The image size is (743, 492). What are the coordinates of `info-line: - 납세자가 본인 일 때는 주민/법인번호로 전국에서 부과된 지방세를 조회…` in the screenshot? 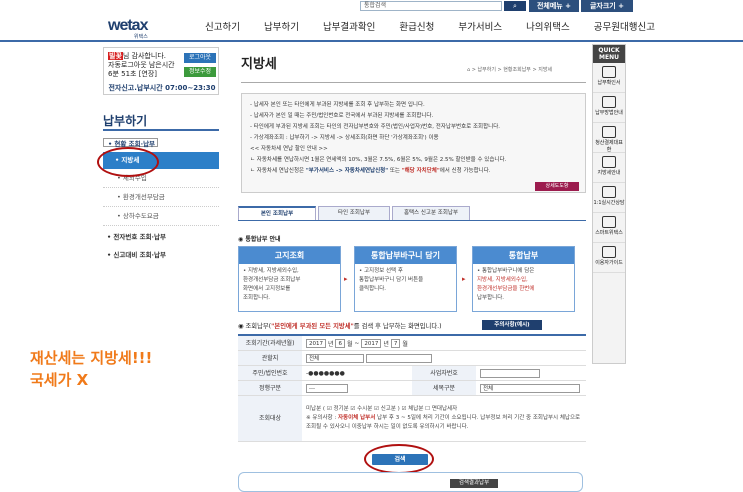 It's located at (342, 116).